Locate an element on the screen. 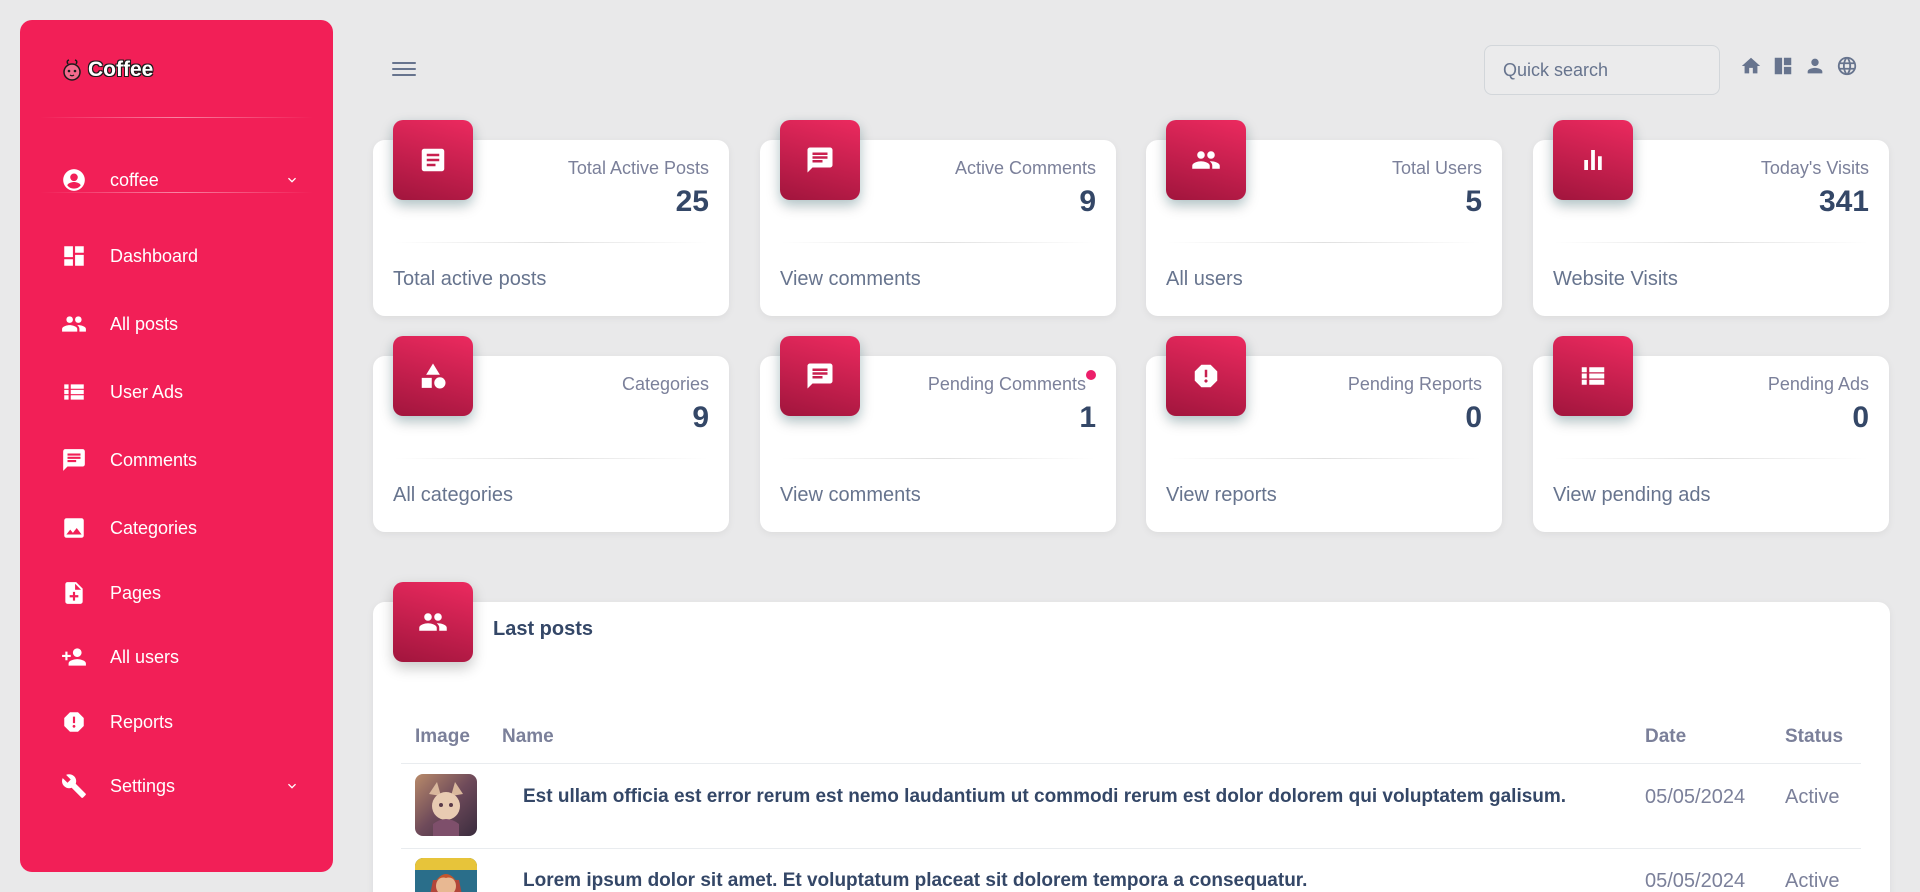 This screenshot has height=892, width=1920. stat-link: View pending ads is located at coordinates (1632, 495).